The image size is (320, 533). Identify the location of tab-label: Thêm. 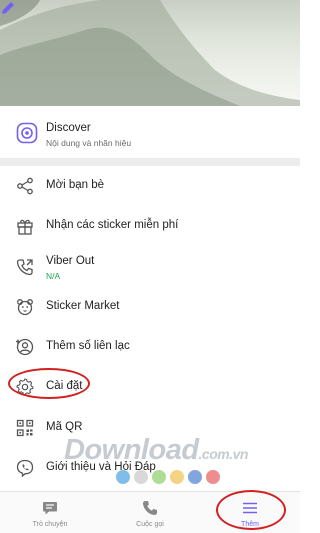
(250, 524).